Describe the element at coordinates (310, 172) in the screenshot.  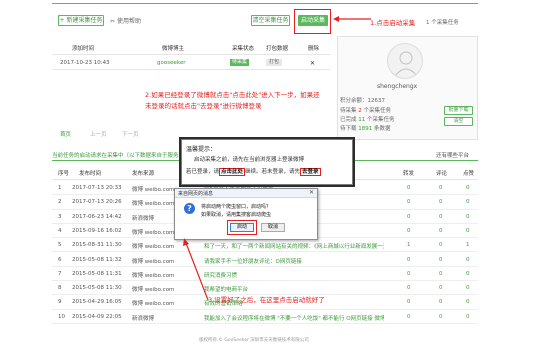
I see `go-login-link: 去登录` at that location.